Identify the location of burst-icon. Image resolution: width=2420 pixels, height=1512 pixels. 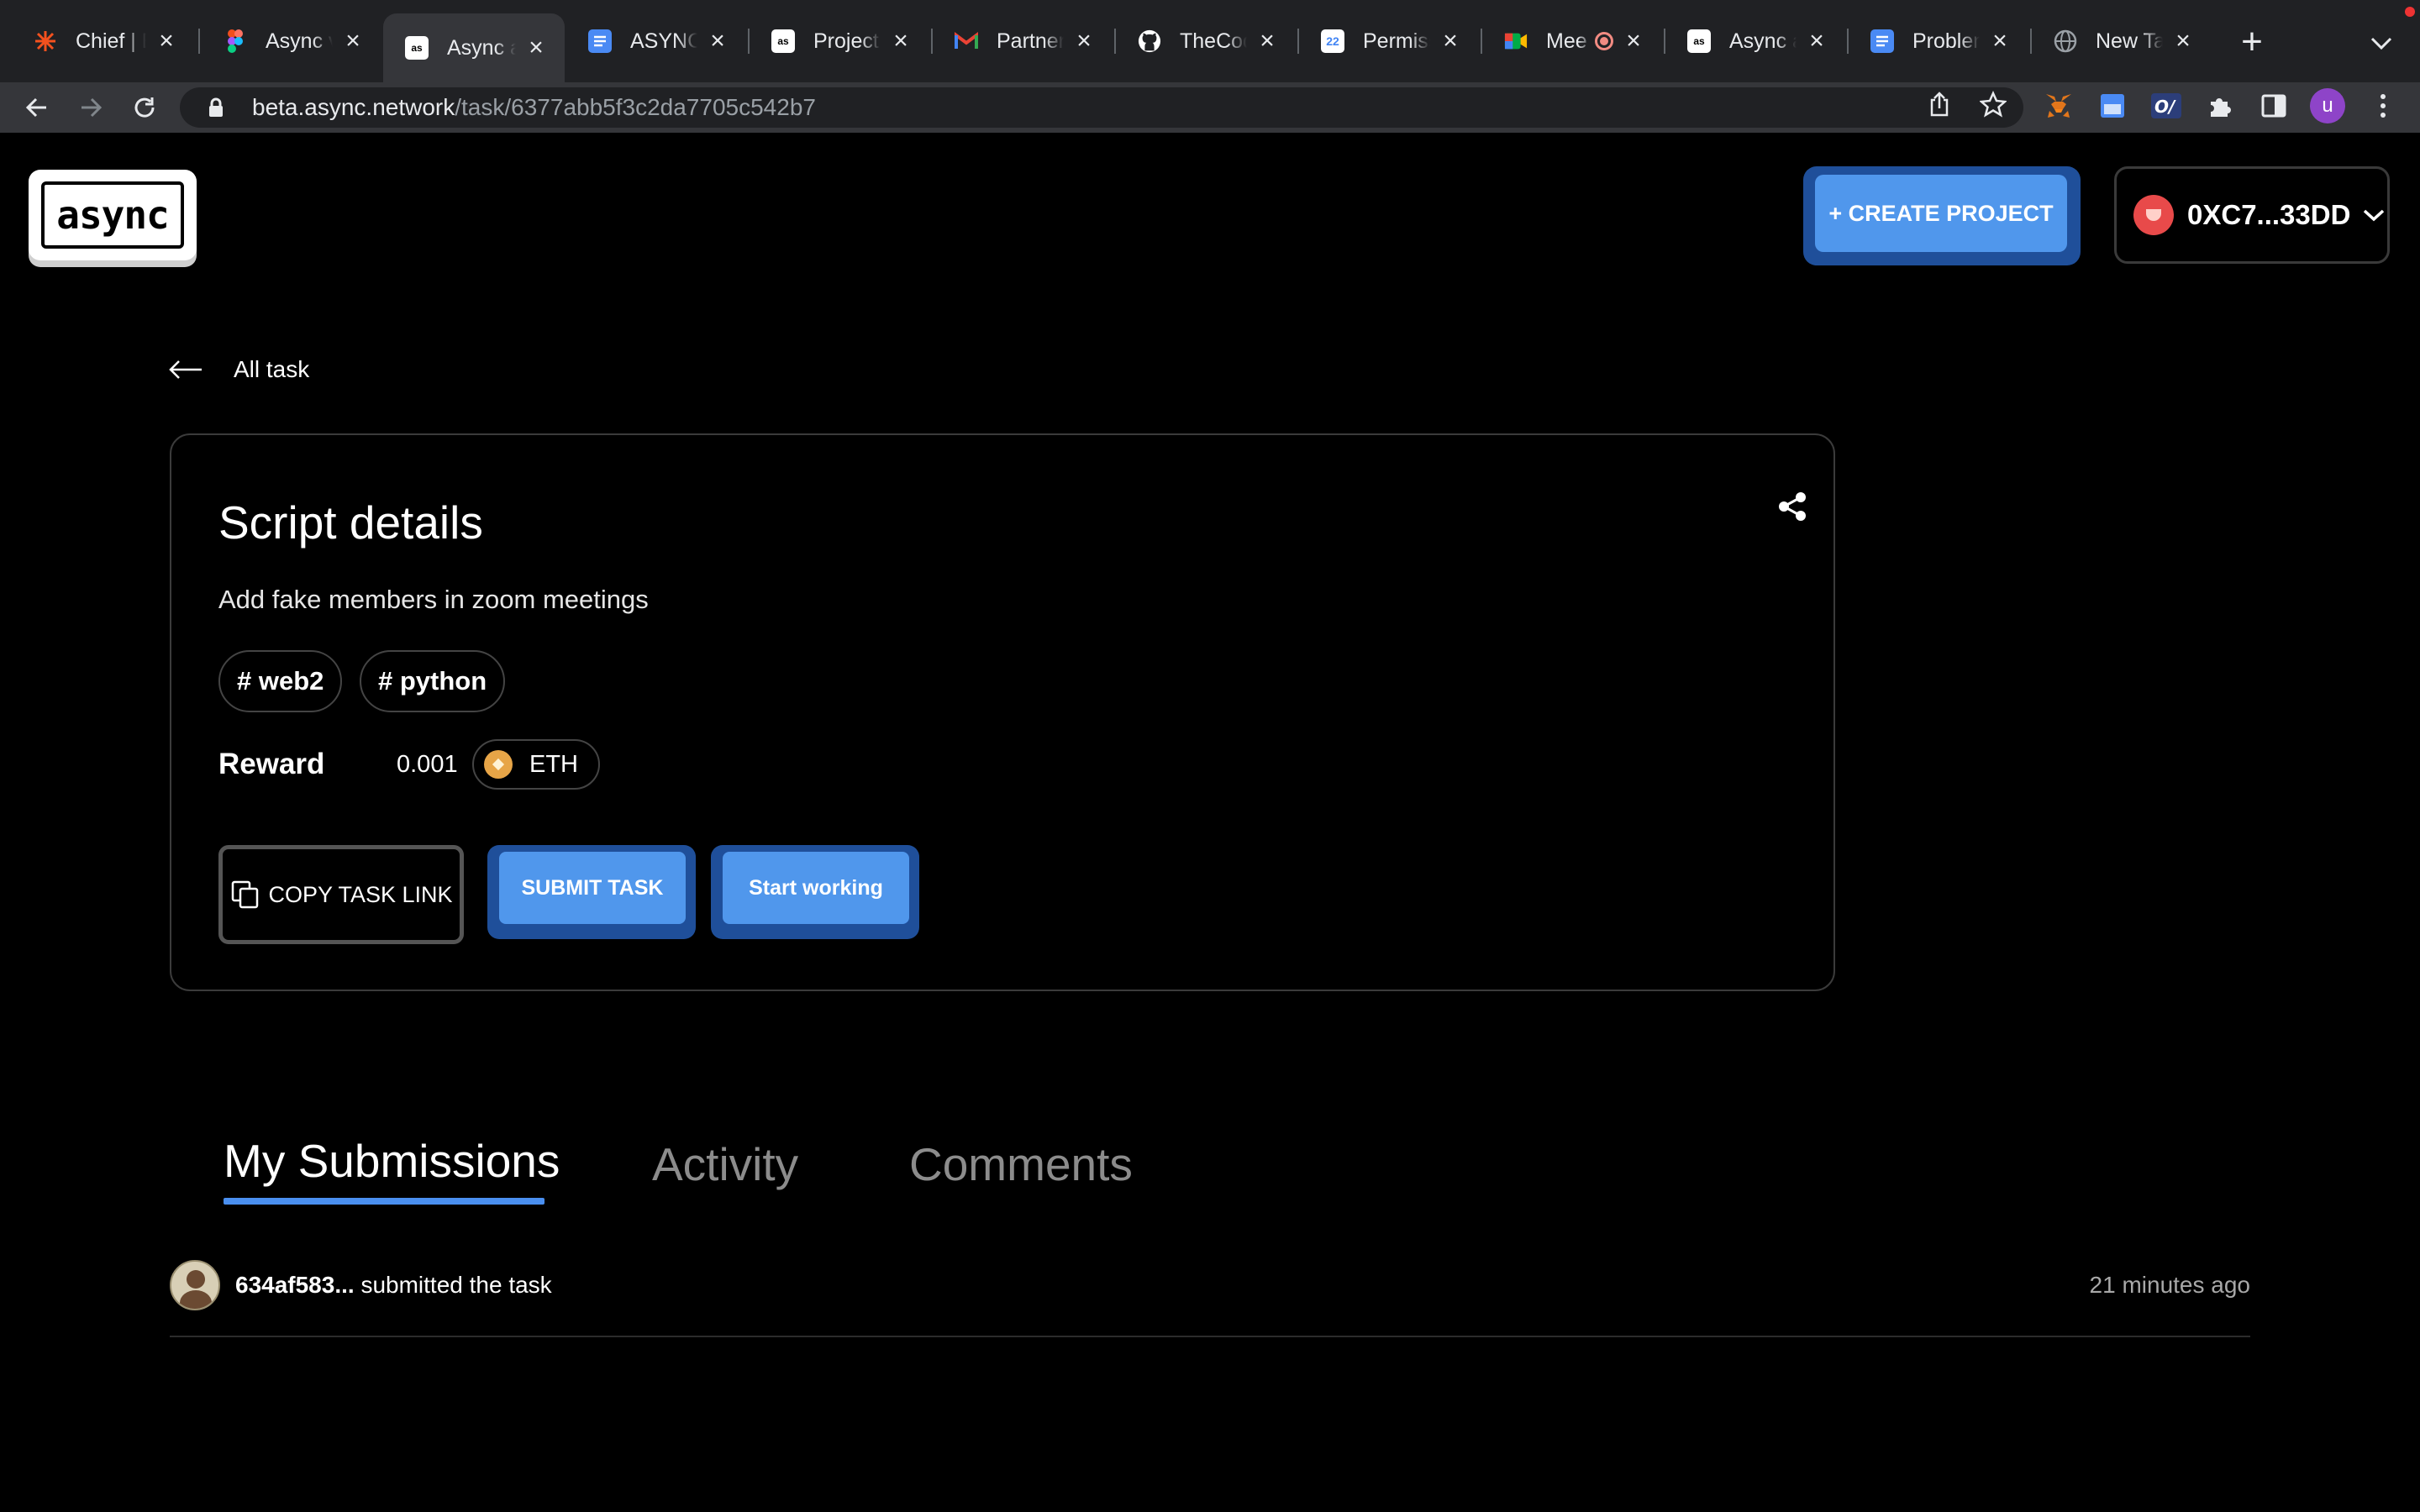
(45, 41).